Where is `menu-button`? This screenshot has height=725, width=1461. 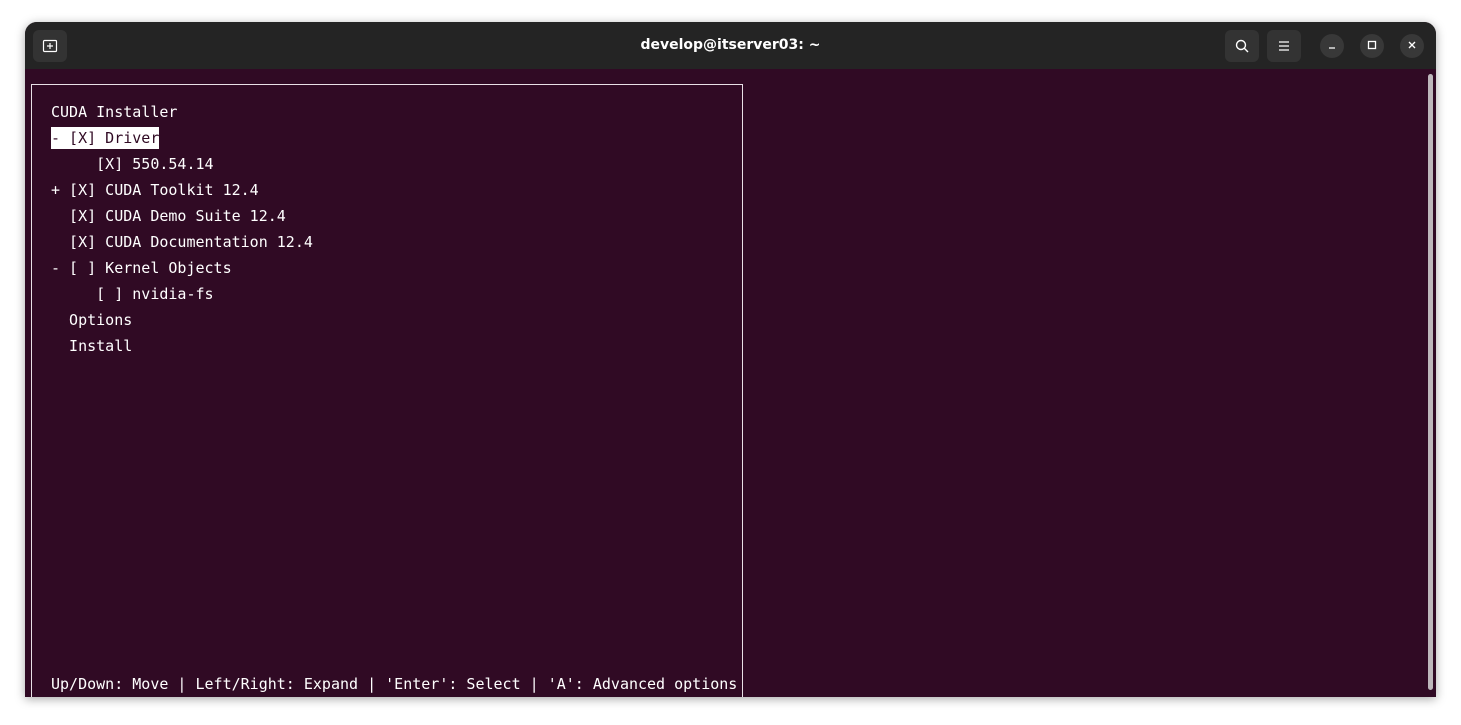
menu-button is located at coordinates (1284, 46).